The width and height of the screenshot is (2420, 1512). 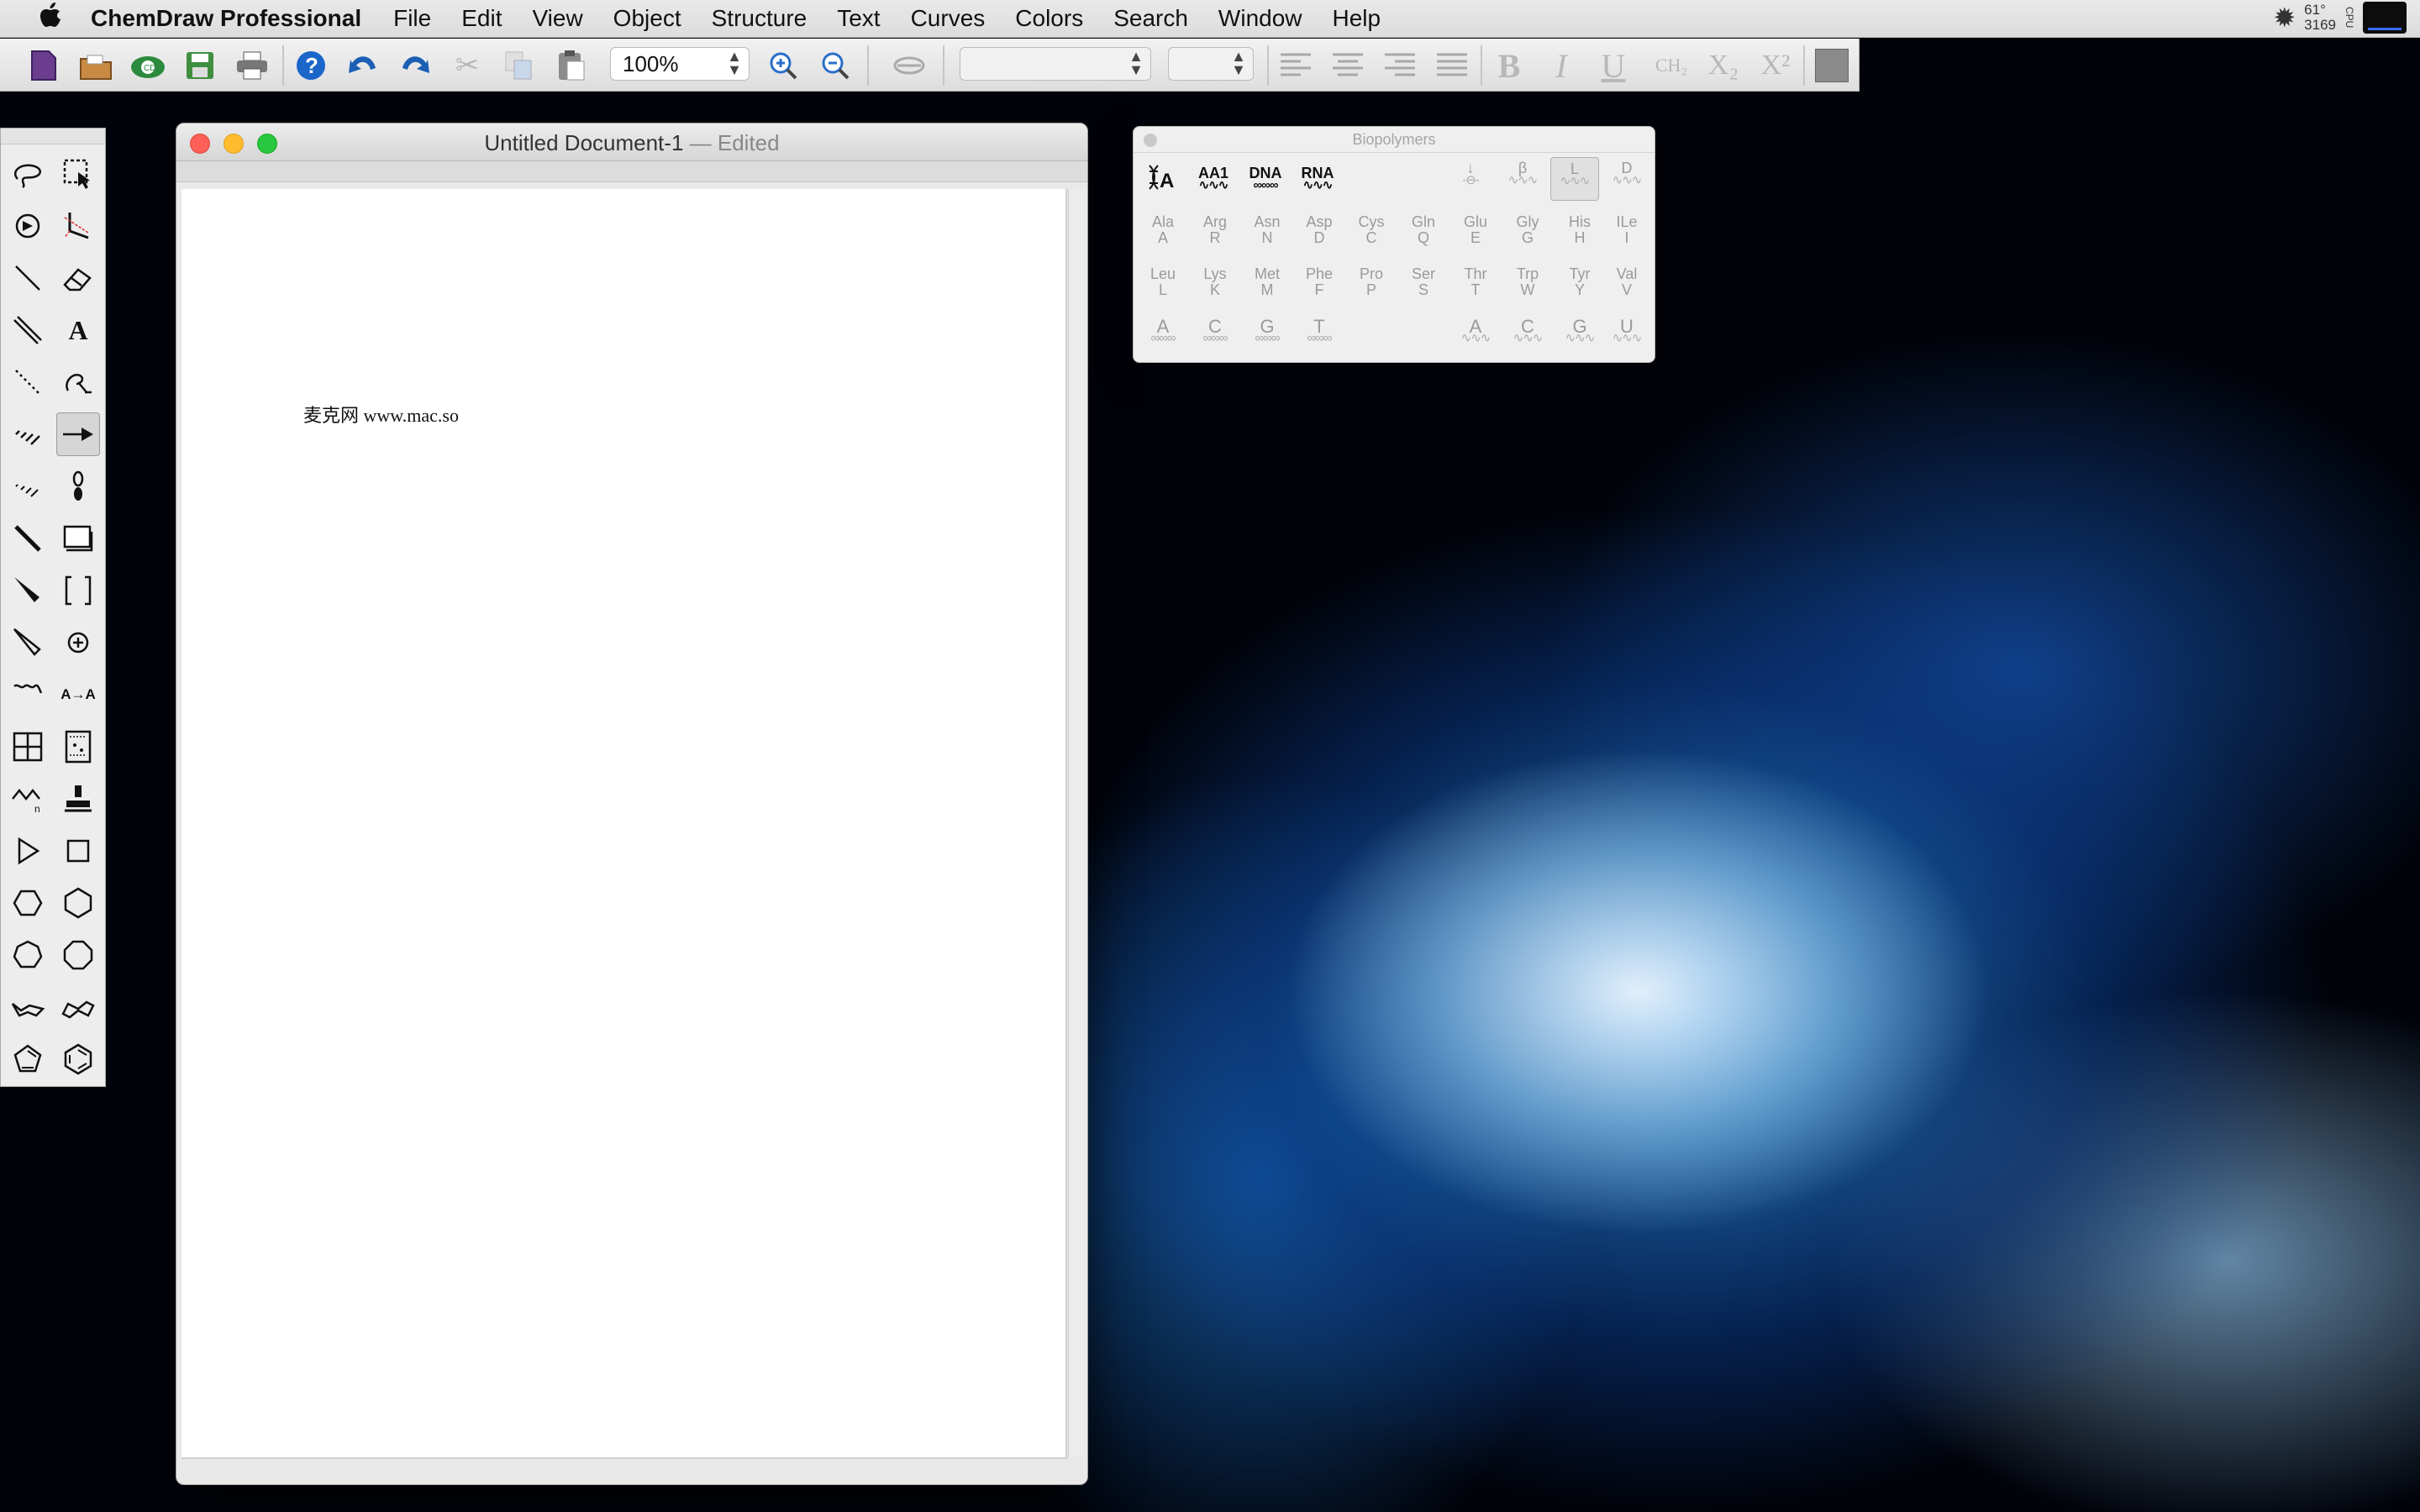 What do you see at coordinates (835, 65) in the screenshot?
I see `zoom-out-icon` at bounding box center [835, 65].